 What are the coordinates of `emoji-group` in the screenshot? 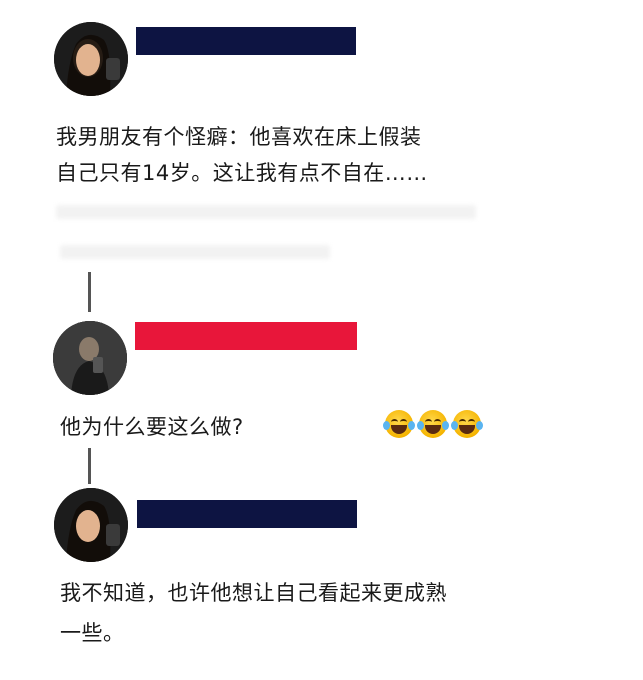 It's located at (434, 425).